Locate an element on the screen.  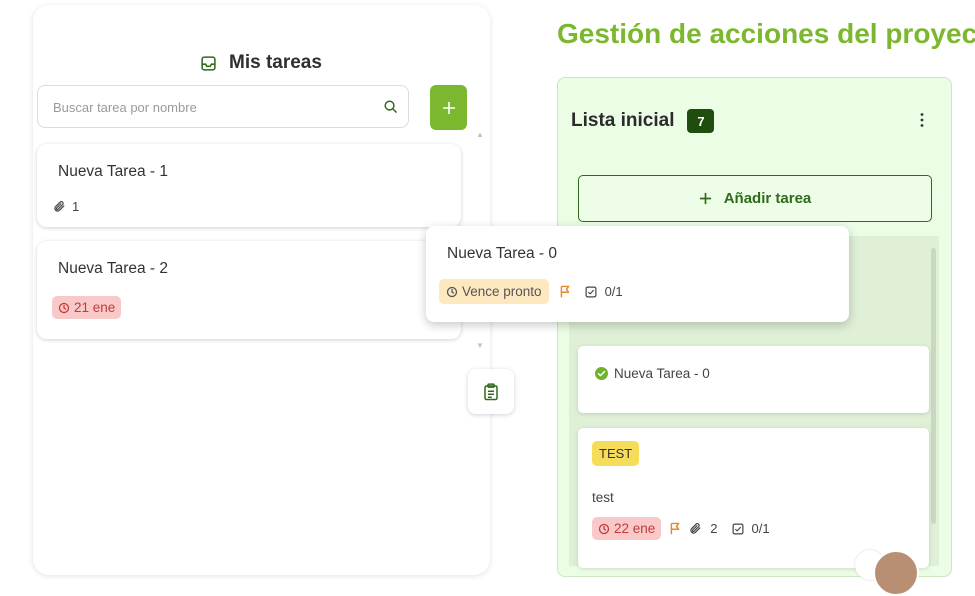
due-date: 22 ene is located at coordinates (635, 528).